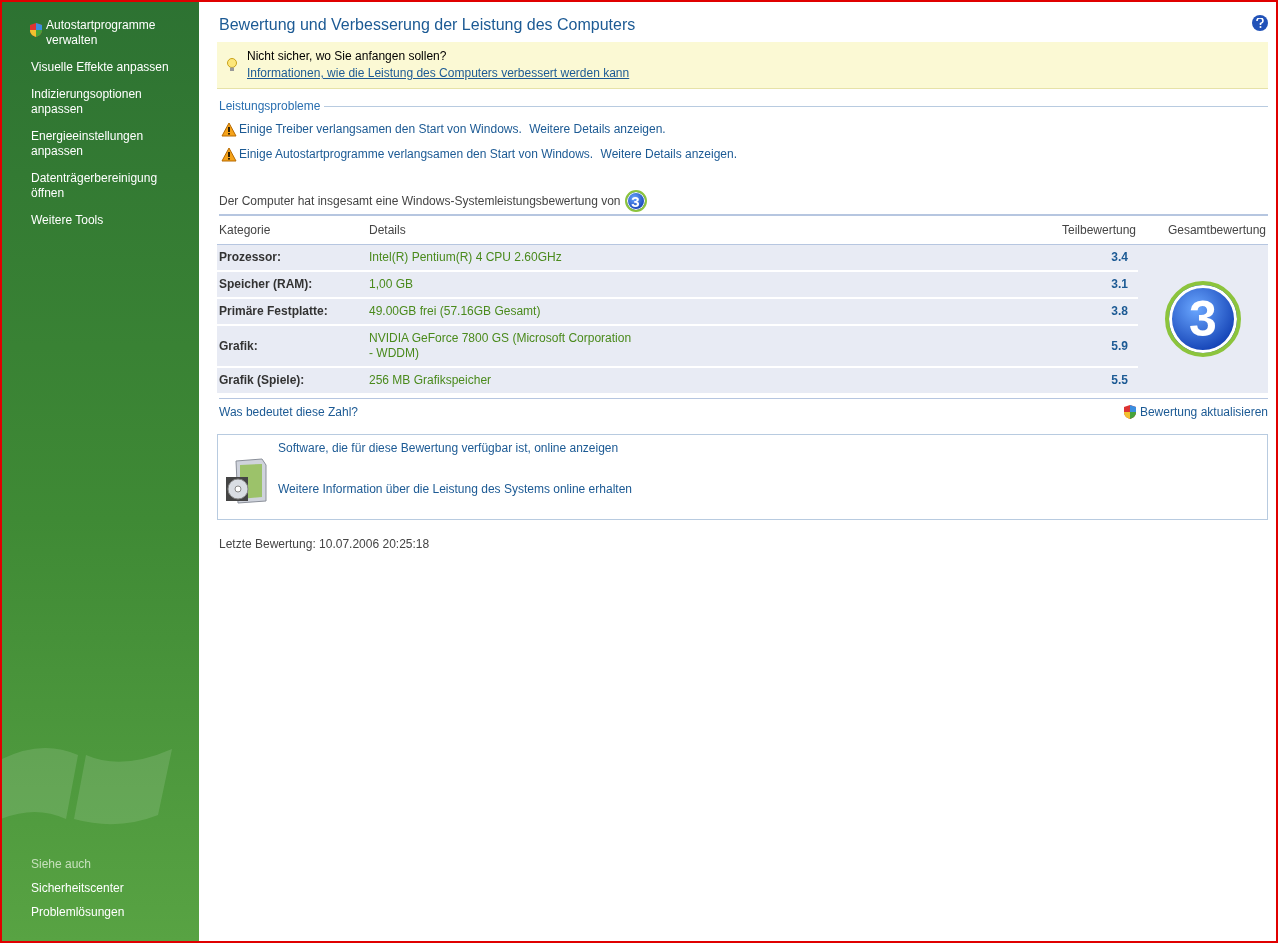 This screenshot has width=1278, height=943. Describe the element at coordinates (1203, 319) in the screenshot. I see `overall-score-badge: 3` at that location.